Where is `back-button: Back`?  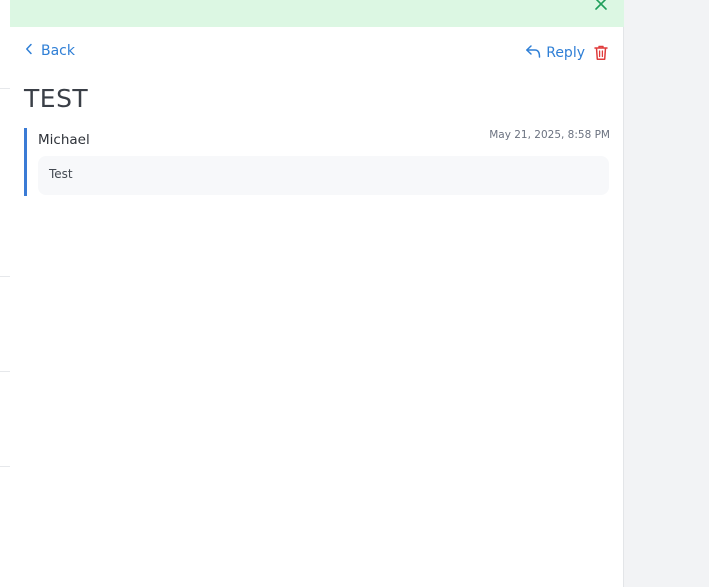
back-button: Back is located at coordinates (50, 51).